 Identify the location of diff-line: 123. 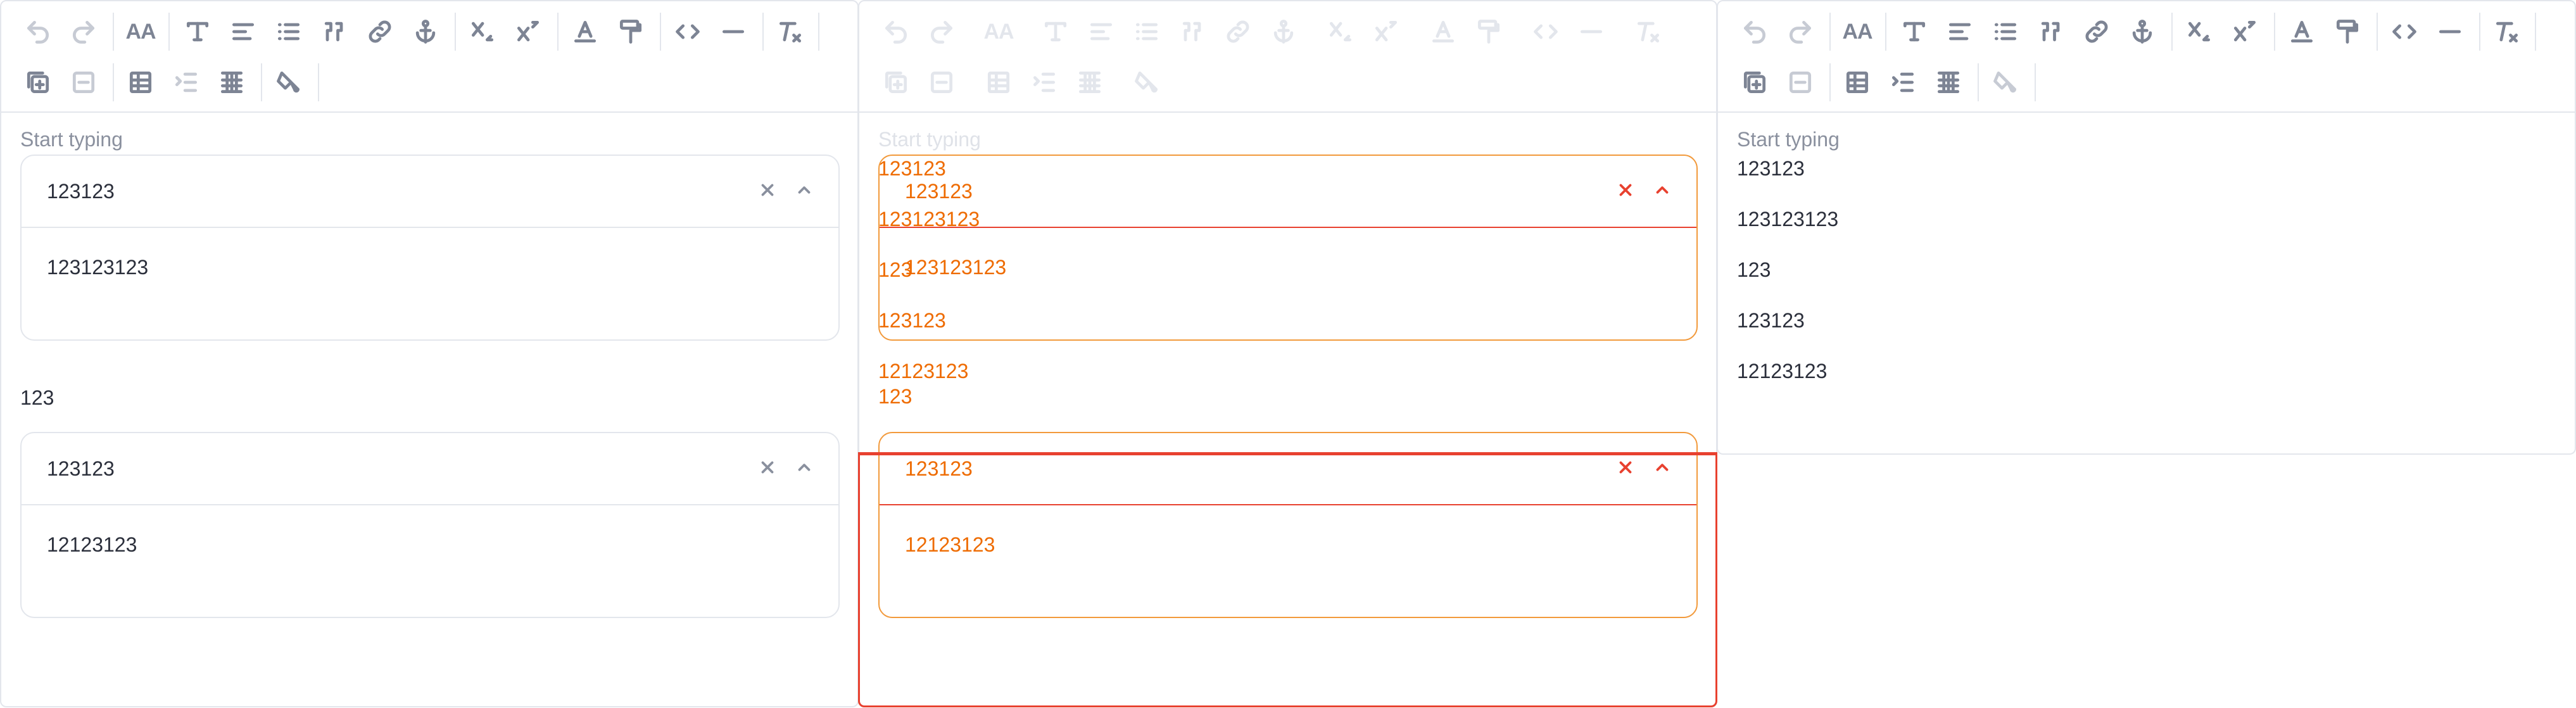
(895, 397).